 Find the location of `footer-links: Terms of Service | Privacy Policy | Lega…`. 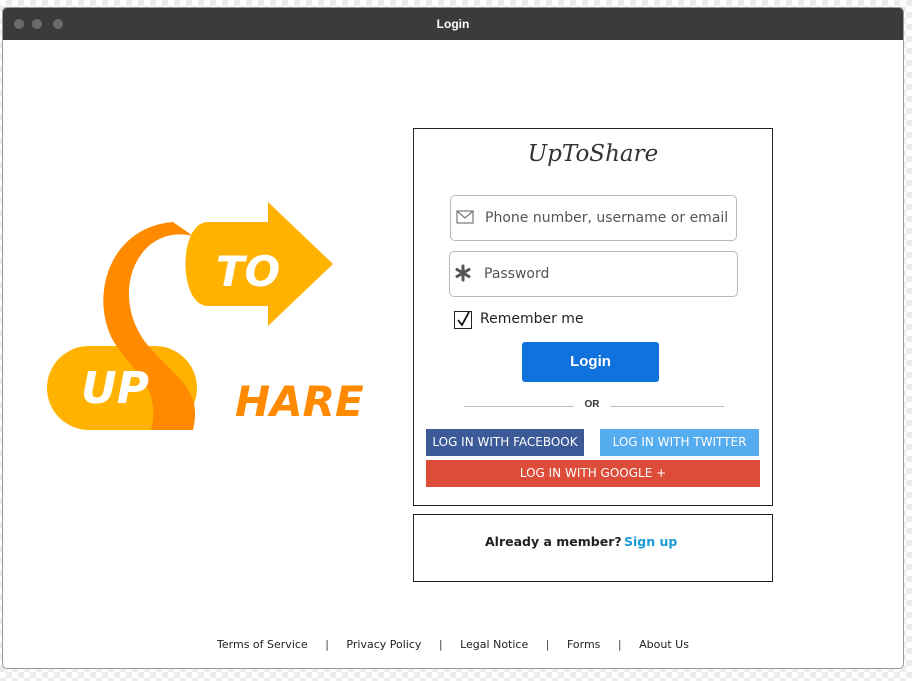

footer-links: Terms of Service | Privacy Policy | Lega… is located at coordinates (453, 644).